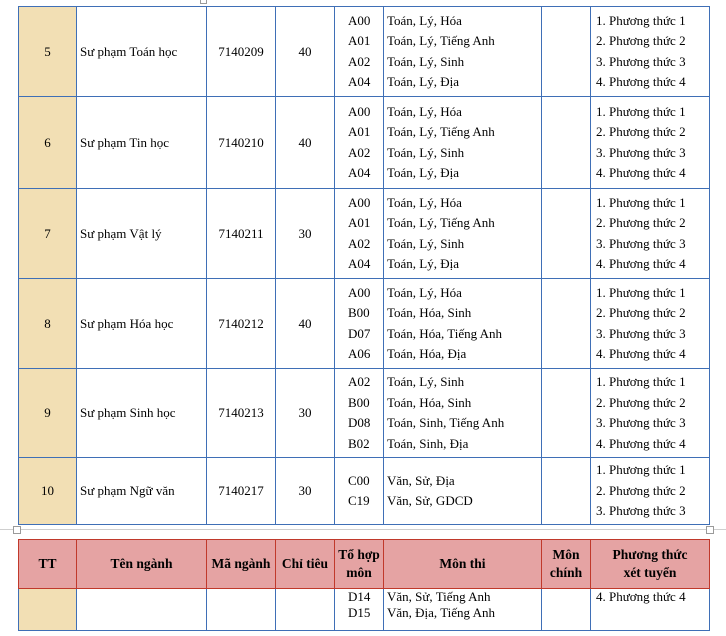 The height and width of the screenshot is (636, 726). Describe the element at coordinates (430, 500) in the screenshot. I see `subject-line: Văn, Sử, GDCD` at that location.